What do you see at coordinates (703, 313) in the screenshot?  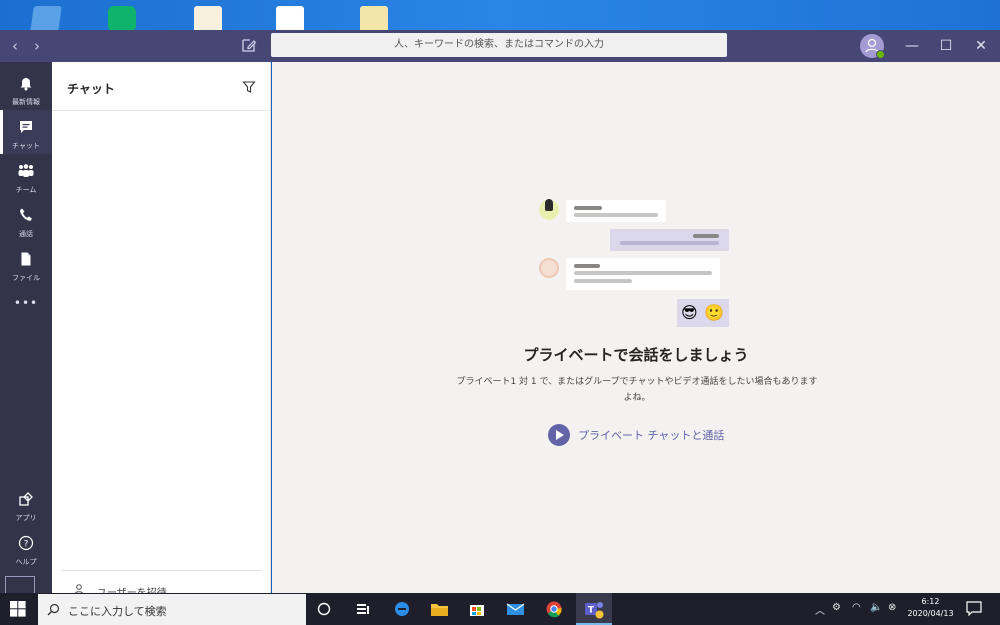 I see `emoji-bubble: 😎 🙂` at bounding box center [703, 313].